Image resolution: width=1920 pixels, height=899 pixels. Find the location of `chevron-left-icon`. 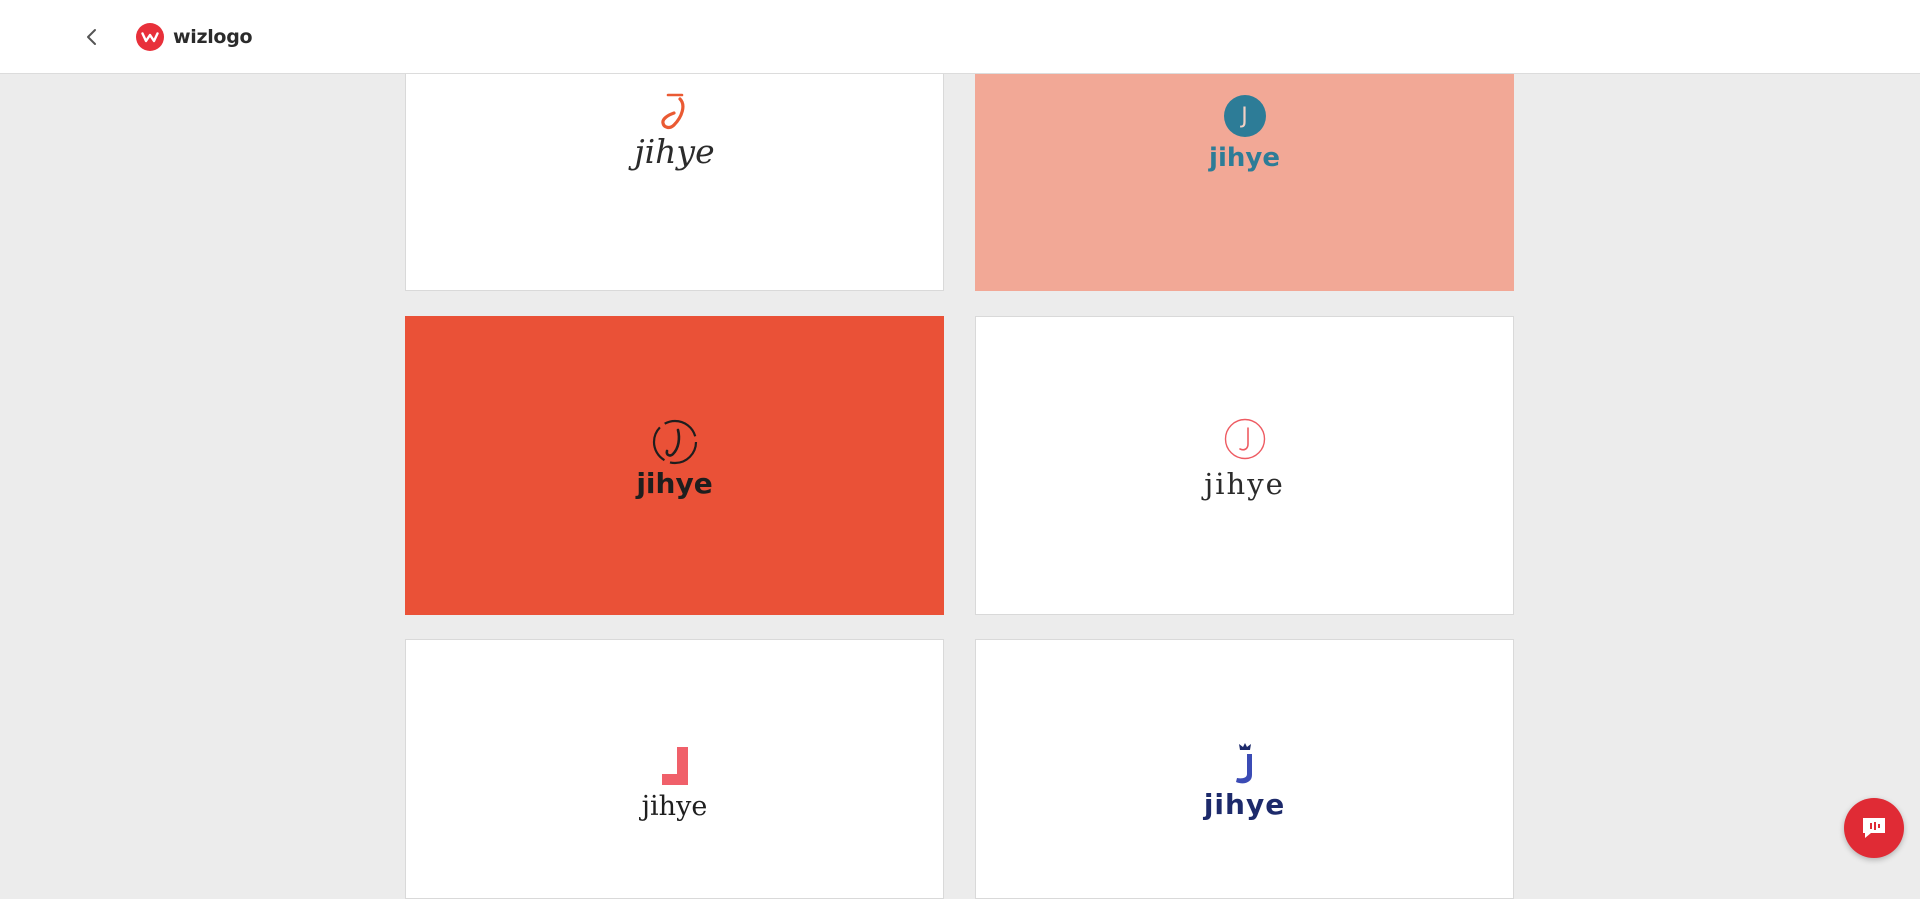

chevron-left-icon is located at coordinates (91, 37).